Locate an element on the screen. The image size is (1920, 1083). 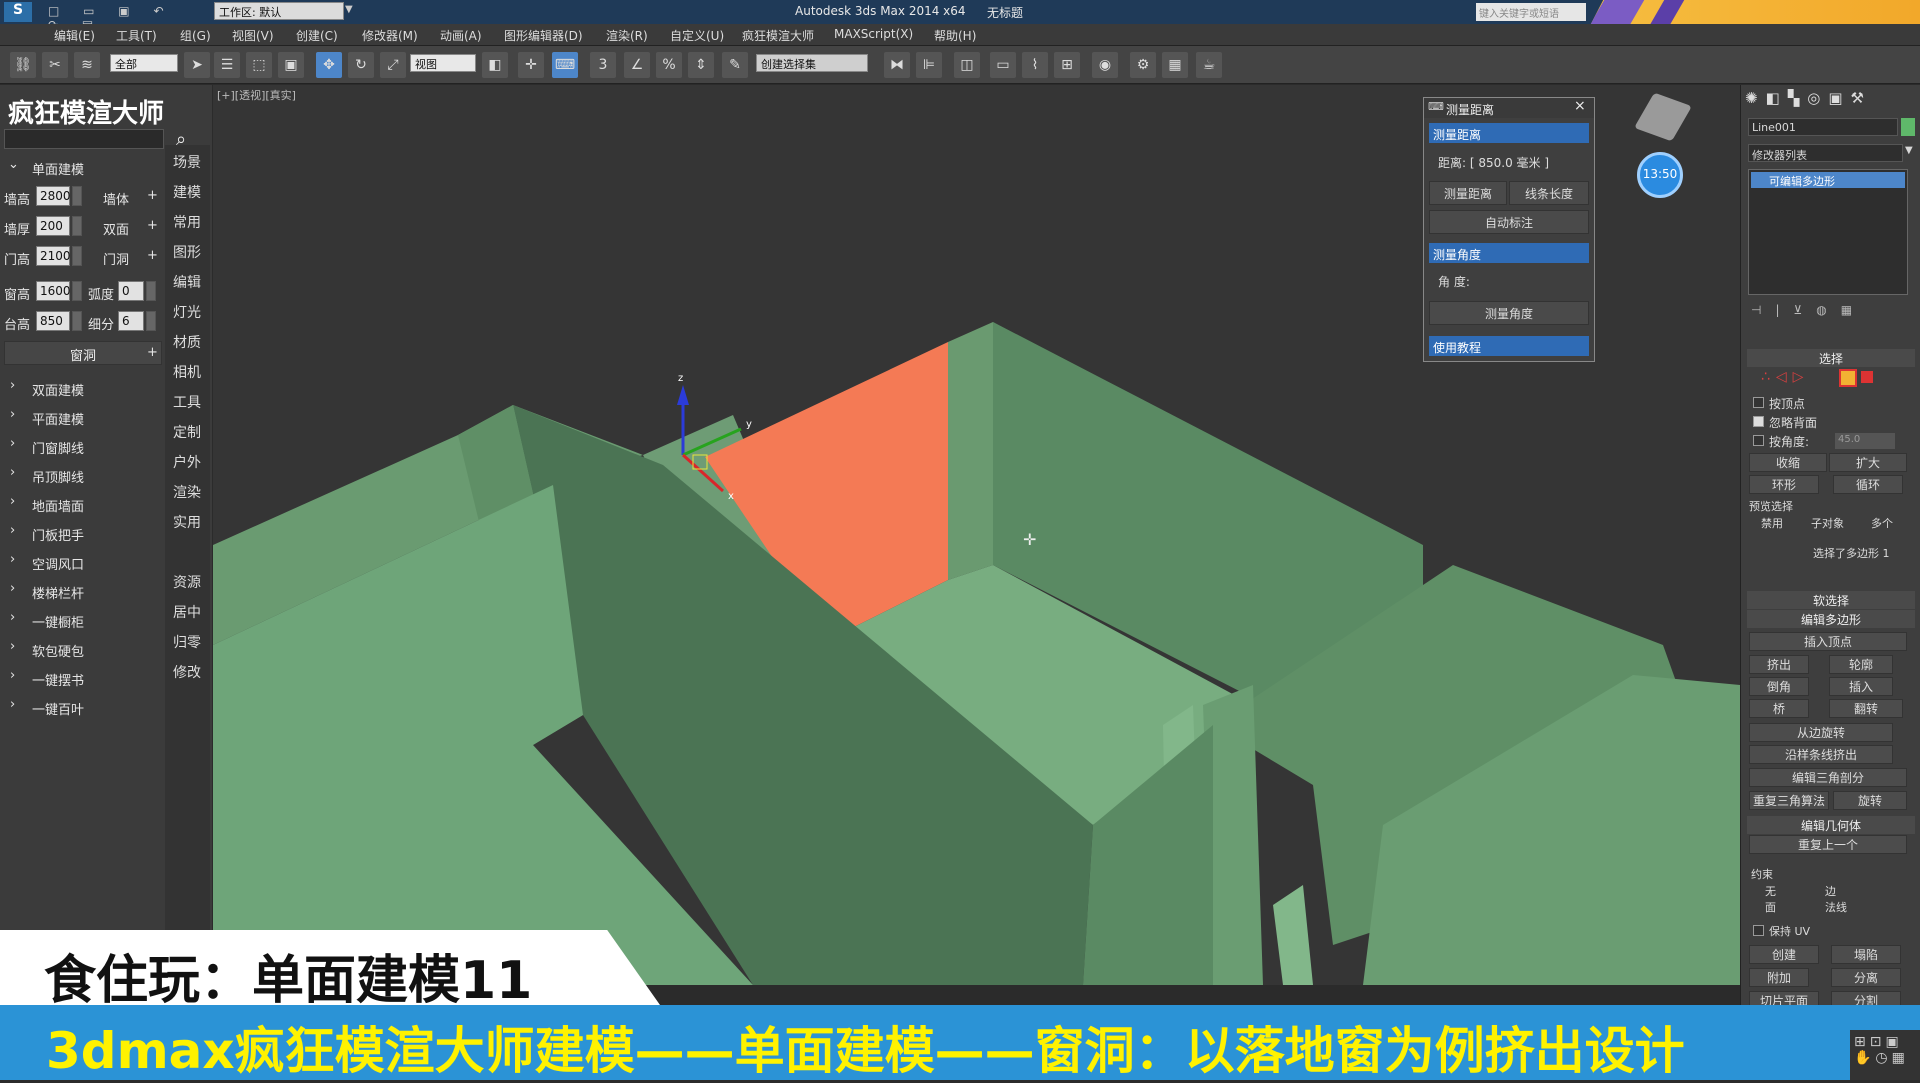
section-item: 楼梯栏杆 is located at coordinates (58, 592).